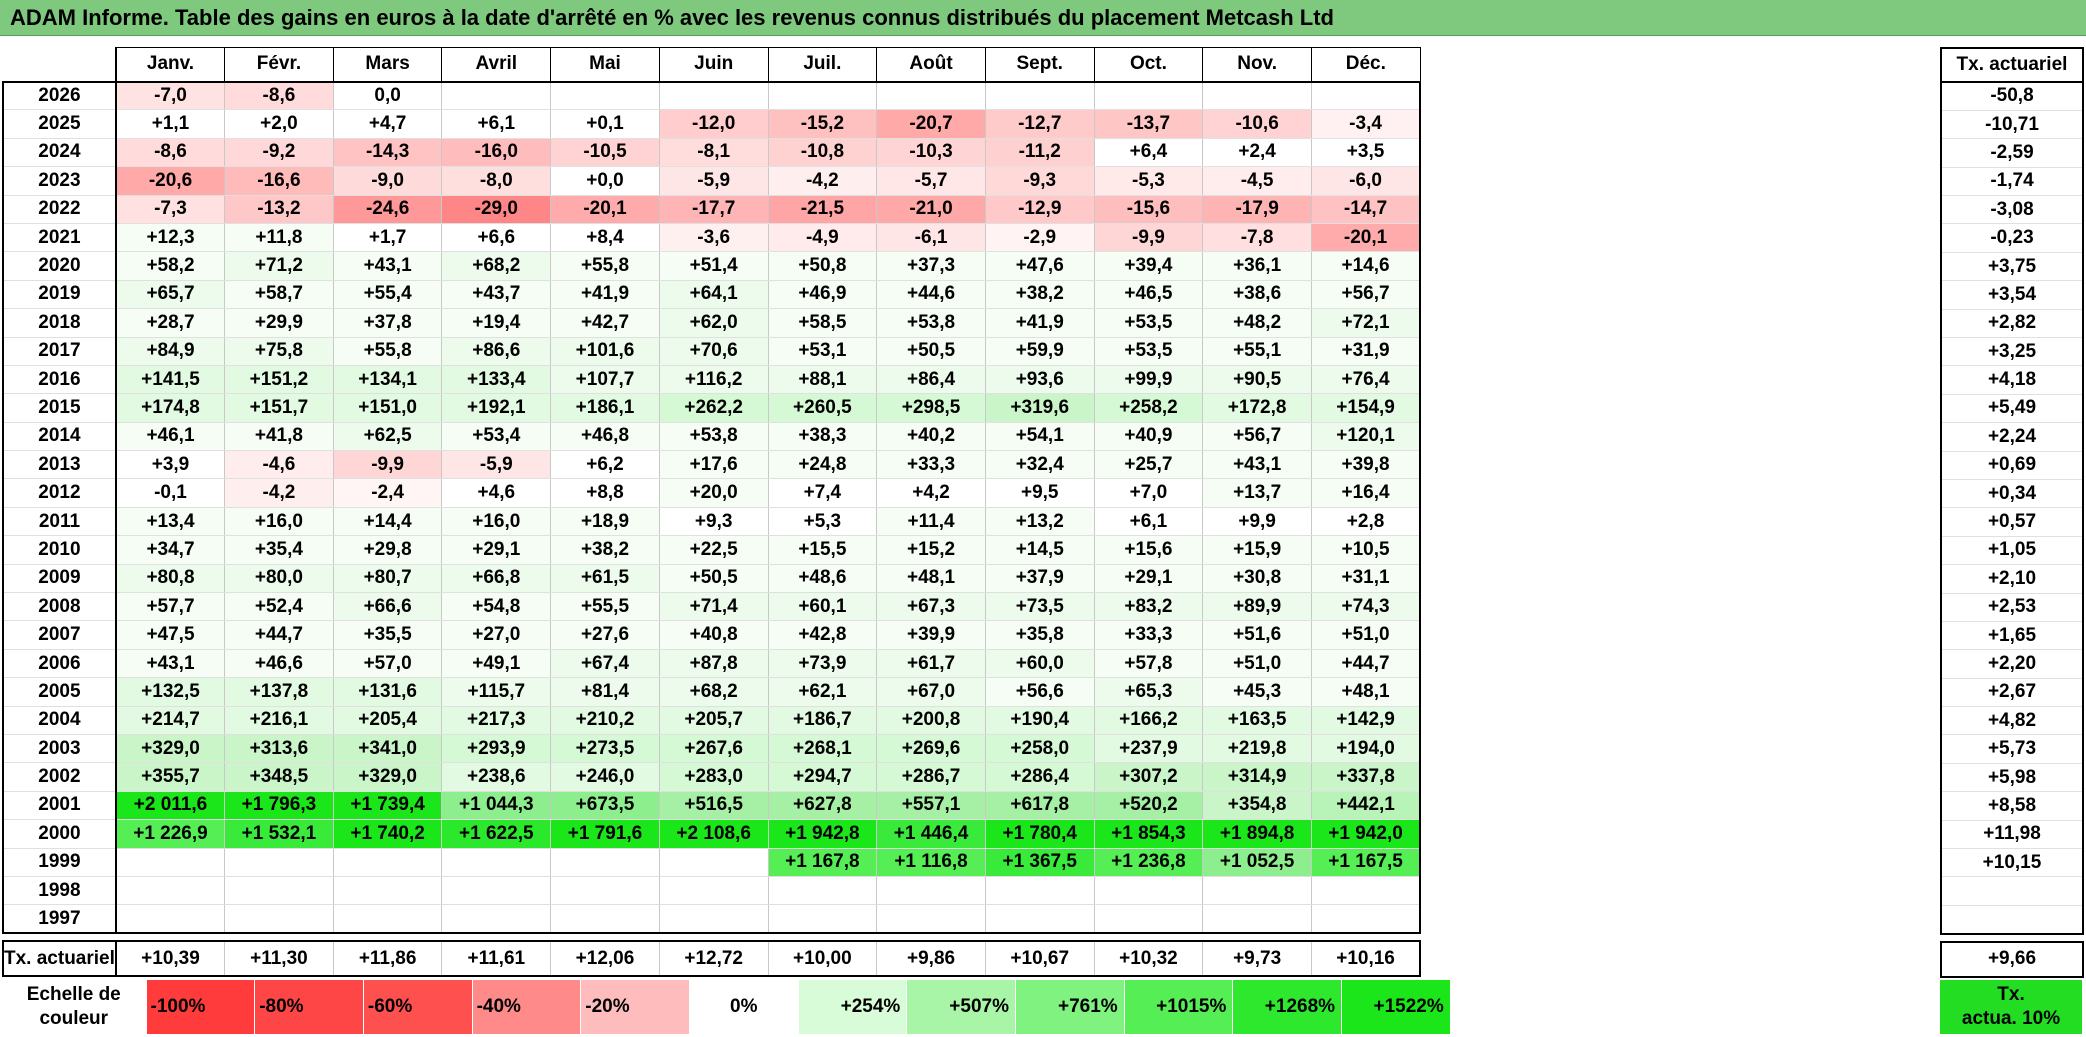 Image resolution: width=2086 pixels, height=1037 pixels. I want to click on gain-cell: +22,5, so click(713, 550).